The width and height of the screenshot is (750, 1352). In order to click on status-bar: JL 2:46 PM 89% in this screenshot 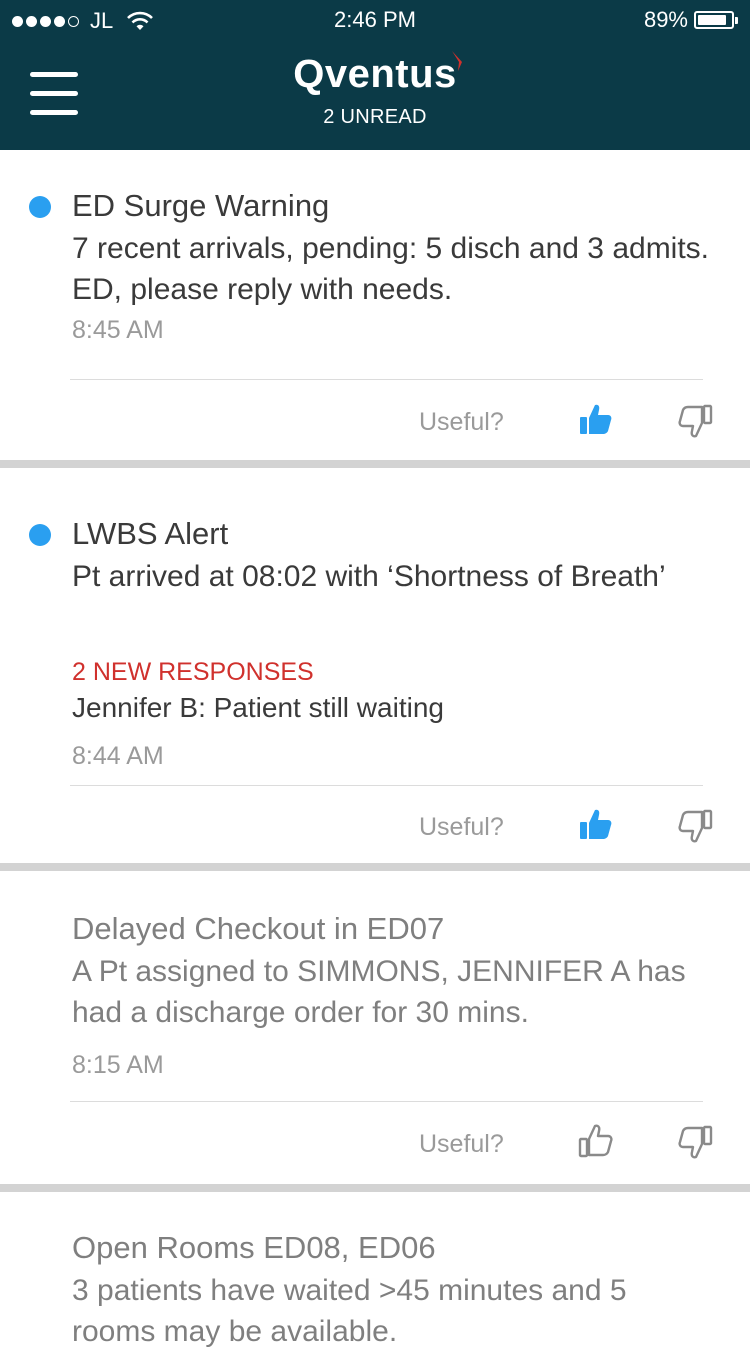, I will do `click(375, 20)`.